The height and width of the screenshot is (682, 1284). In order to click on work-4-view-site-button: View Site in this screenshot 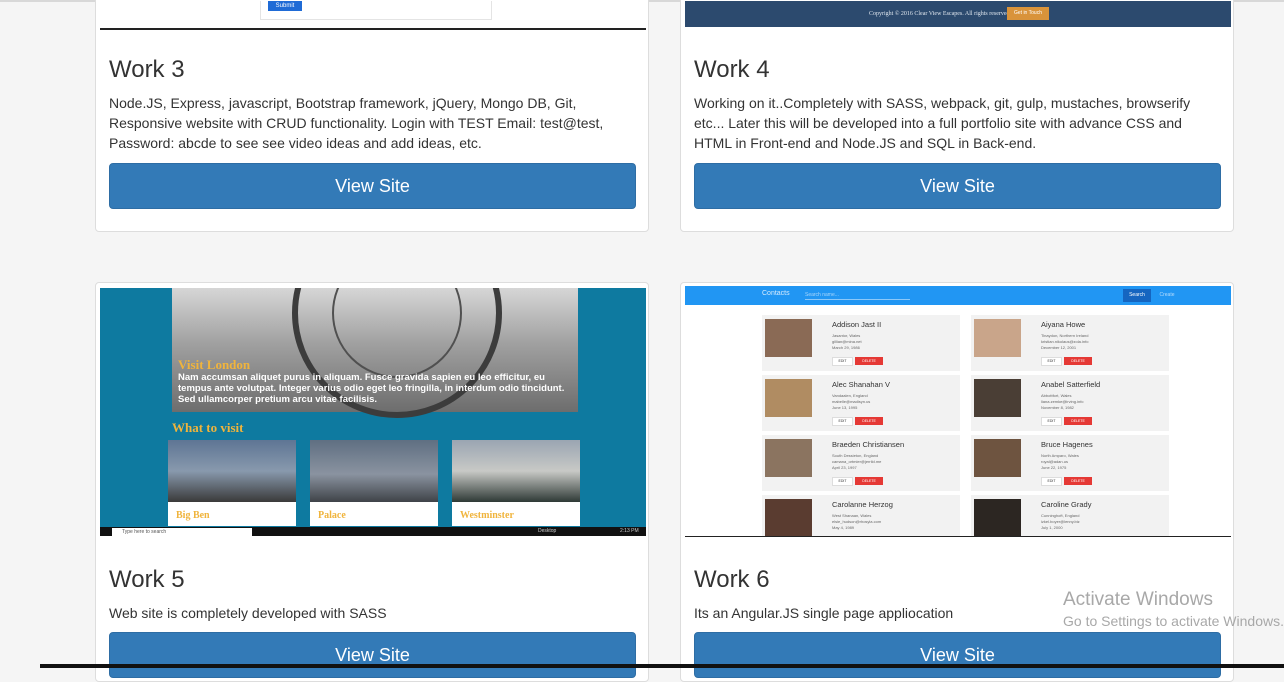, I will do `click(957, 186)`.